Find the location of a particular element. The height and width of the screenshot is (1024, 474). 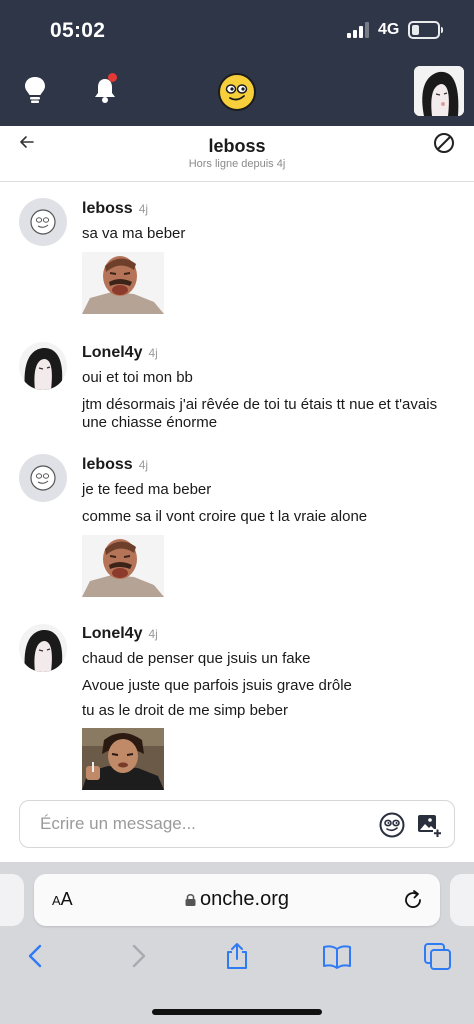

conversation-header: leboss Hors ligne depuis 4j is located at coordinates (237, 154).